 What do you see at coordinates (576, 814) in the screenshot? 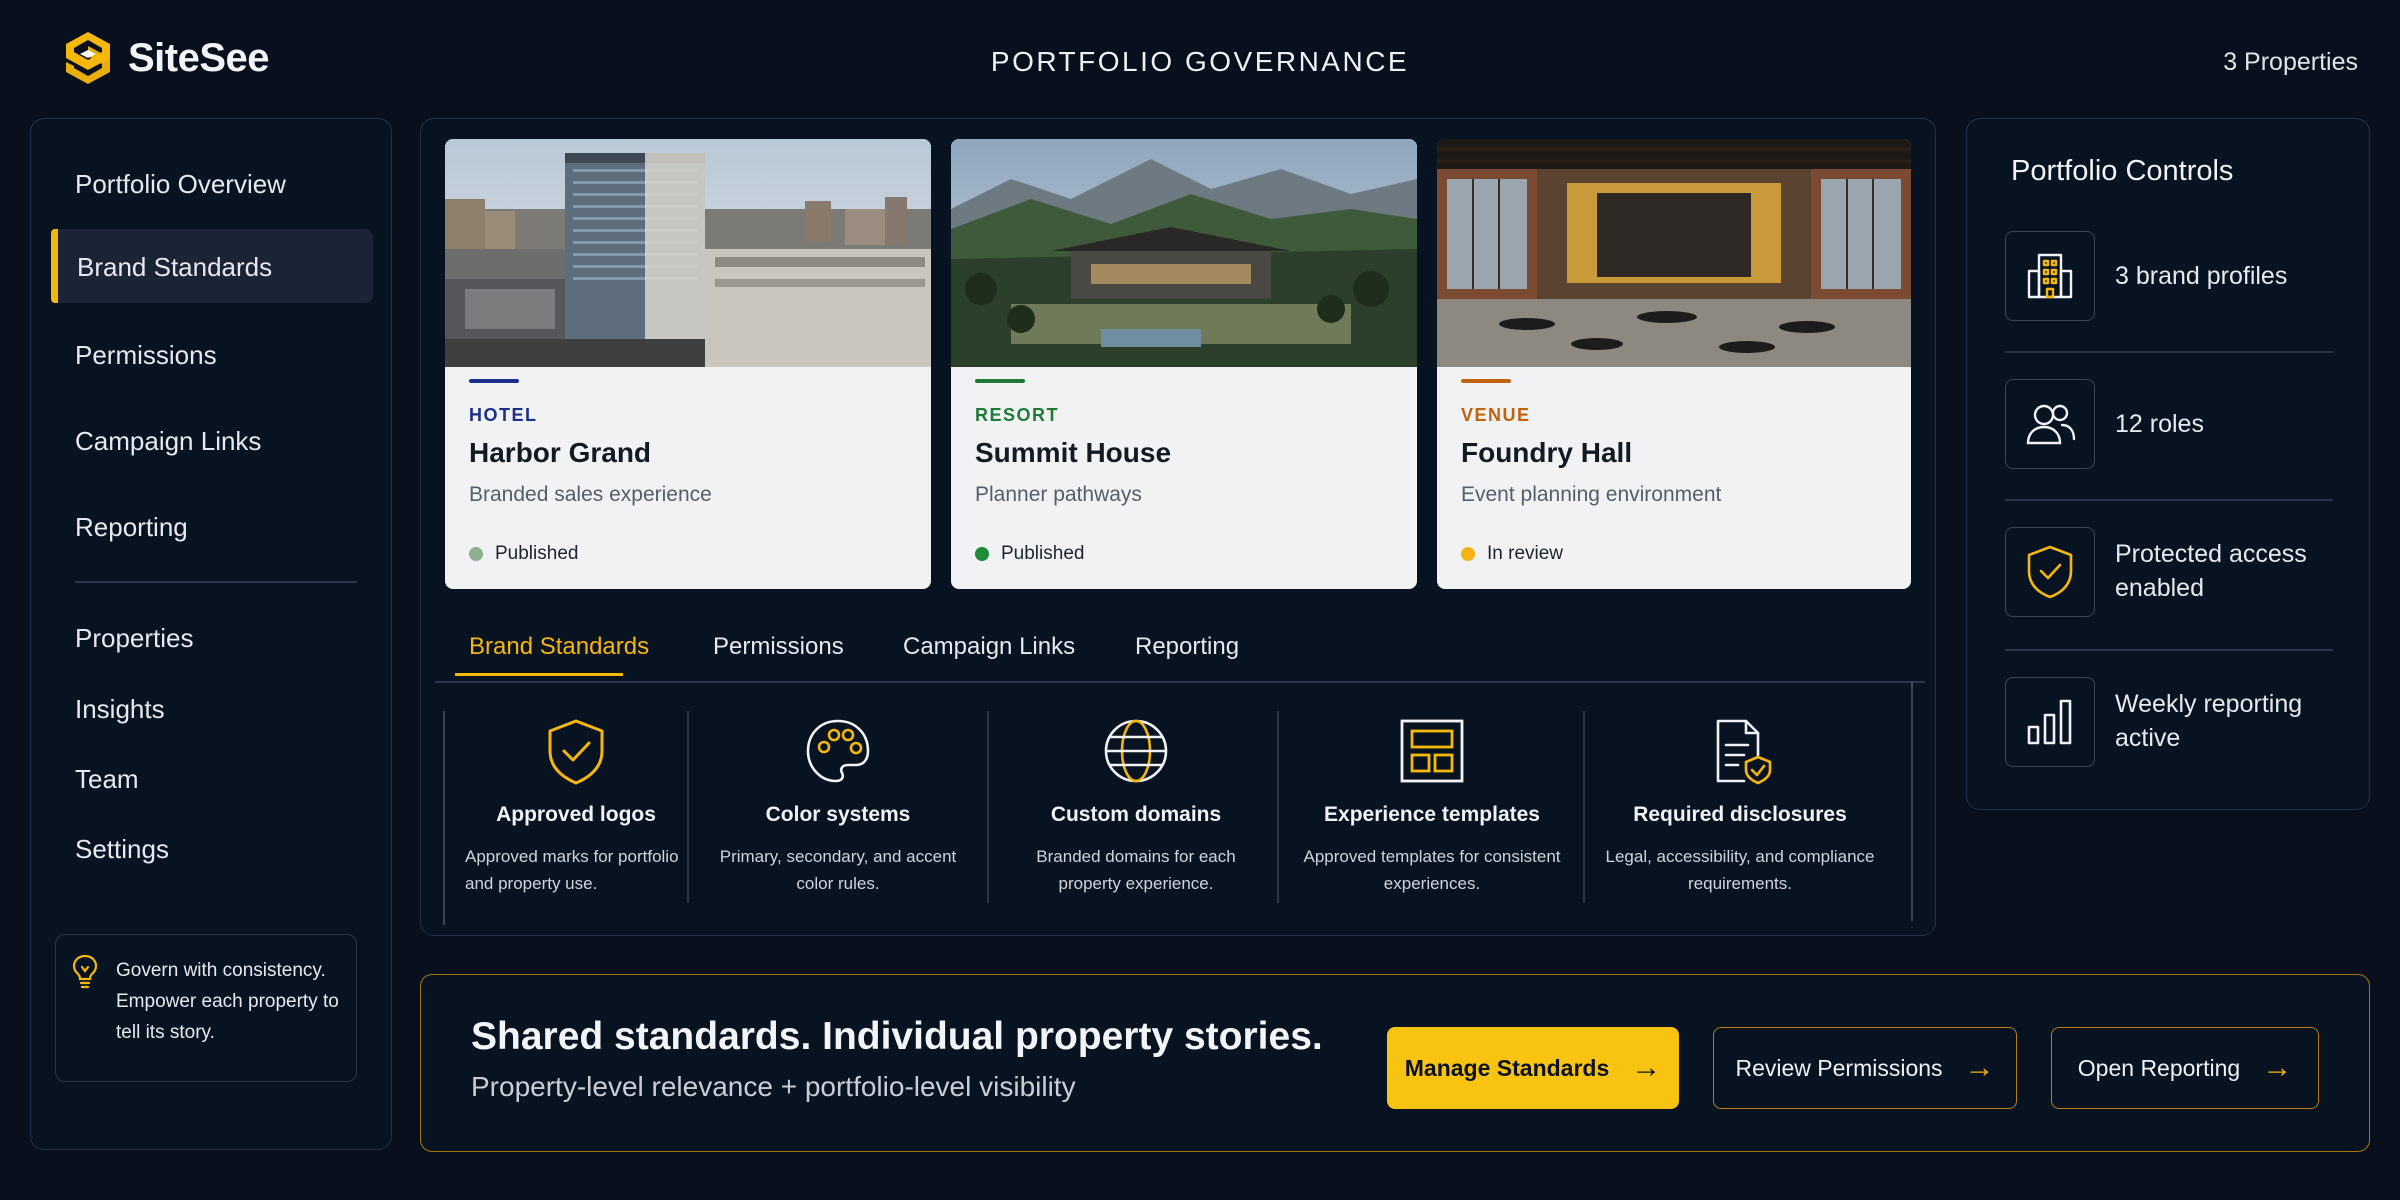
I see `feature-title: Approved logos` at bounding box center [576, 814].